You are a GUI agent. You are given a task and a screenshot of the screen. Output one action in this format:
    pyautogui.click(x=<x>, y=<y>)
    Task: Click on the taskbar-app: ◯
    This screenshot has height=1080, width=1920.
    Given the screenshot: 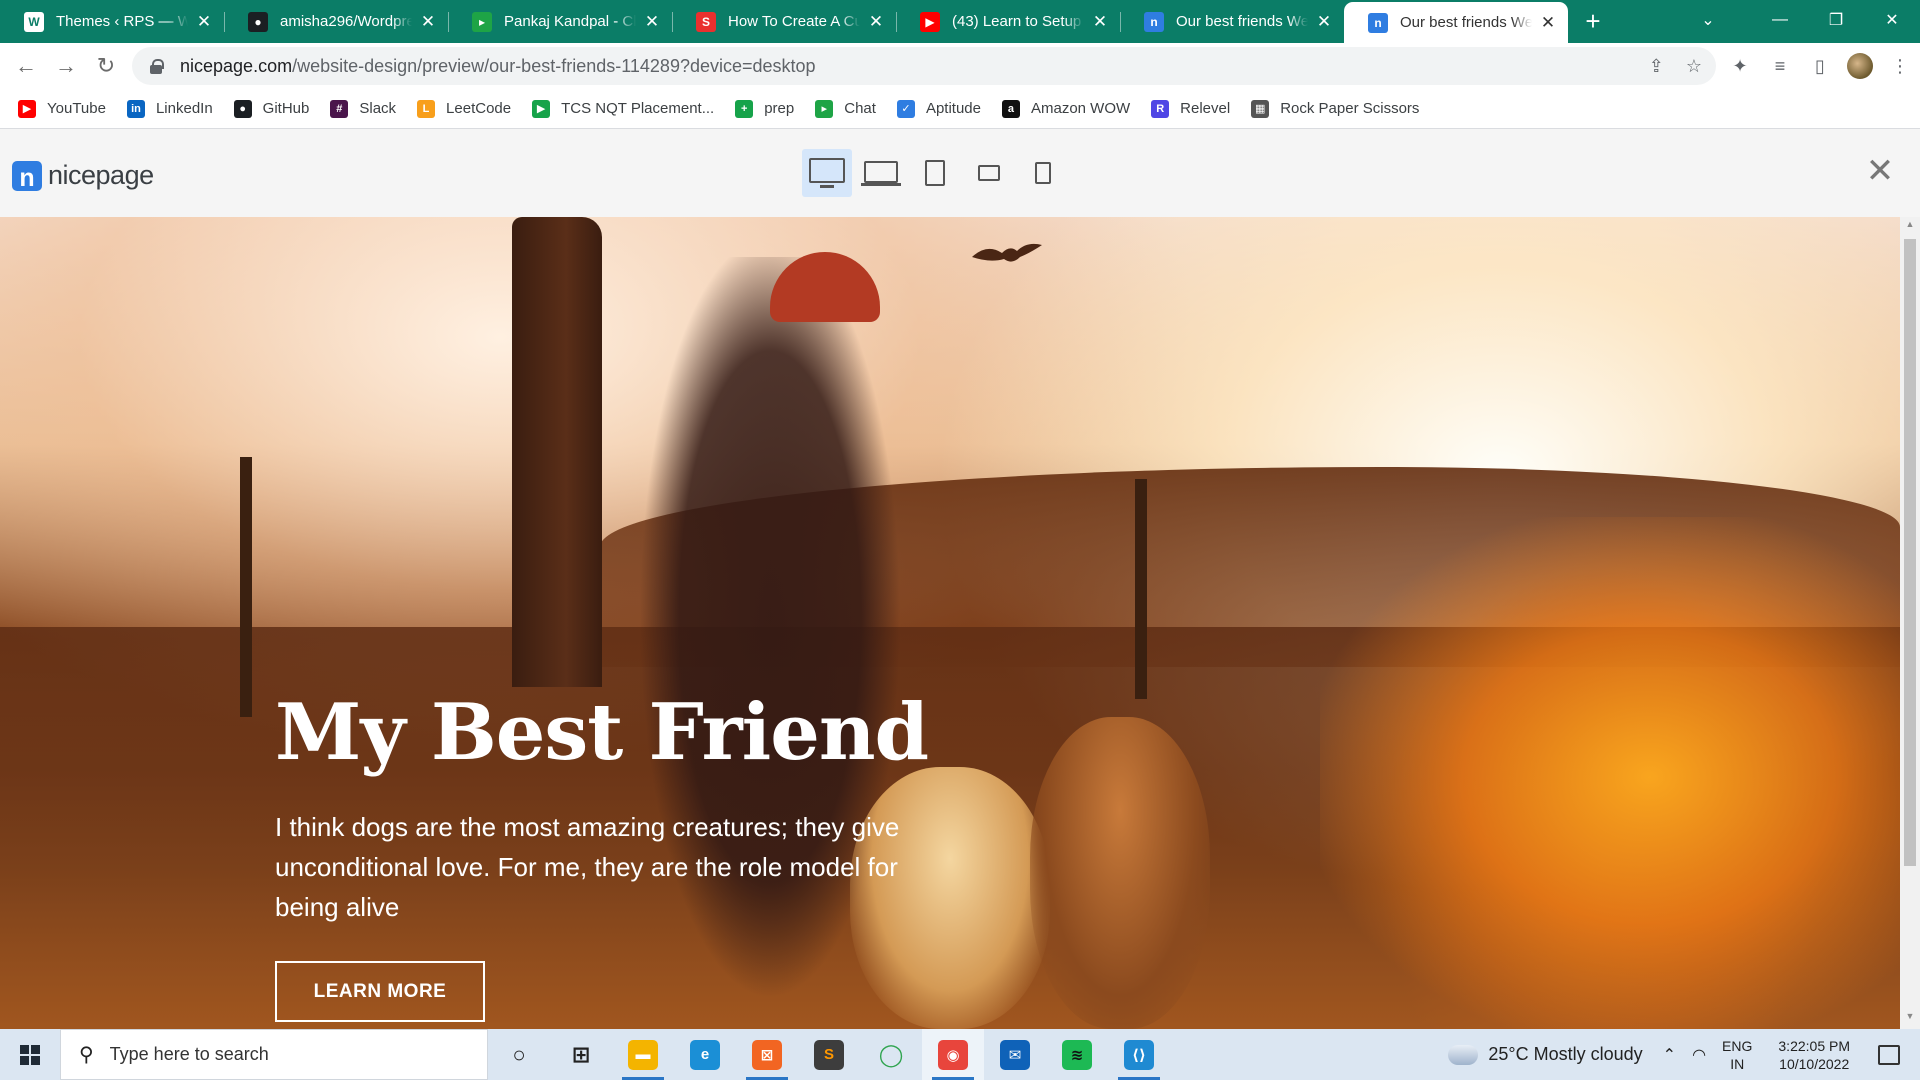 What is the action you would take?
    pyautogui.click(x=891, y=1054)
    